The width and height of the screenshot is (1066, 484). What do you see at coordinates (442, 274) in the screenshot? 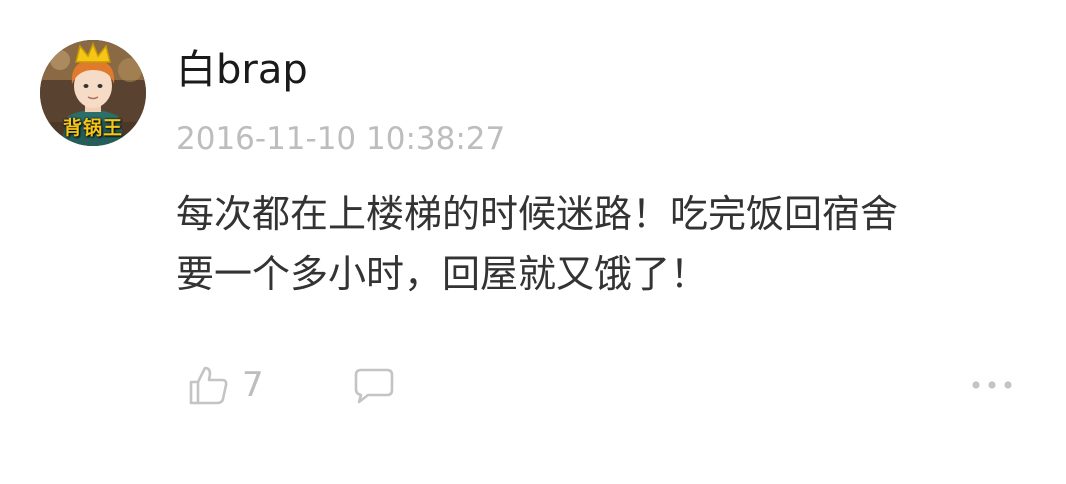
I see `comment-text-line: 要一个多小时，回屋就又饿了！` at bounding box center [442, 274].